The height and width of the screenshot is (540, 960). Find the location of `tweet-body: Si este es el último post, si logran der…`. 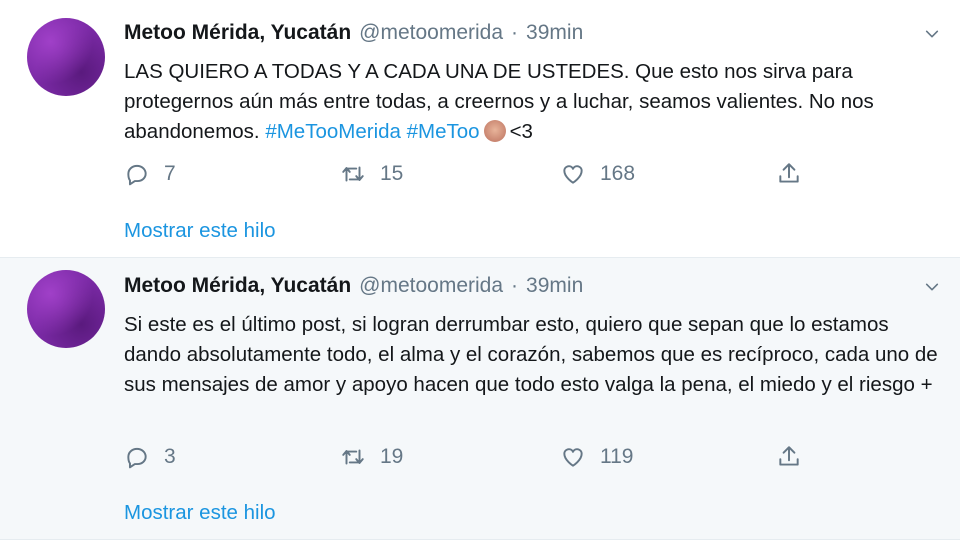

tweet-body: Si este es el último post, si logran der… is located at coordinates (531, 354).